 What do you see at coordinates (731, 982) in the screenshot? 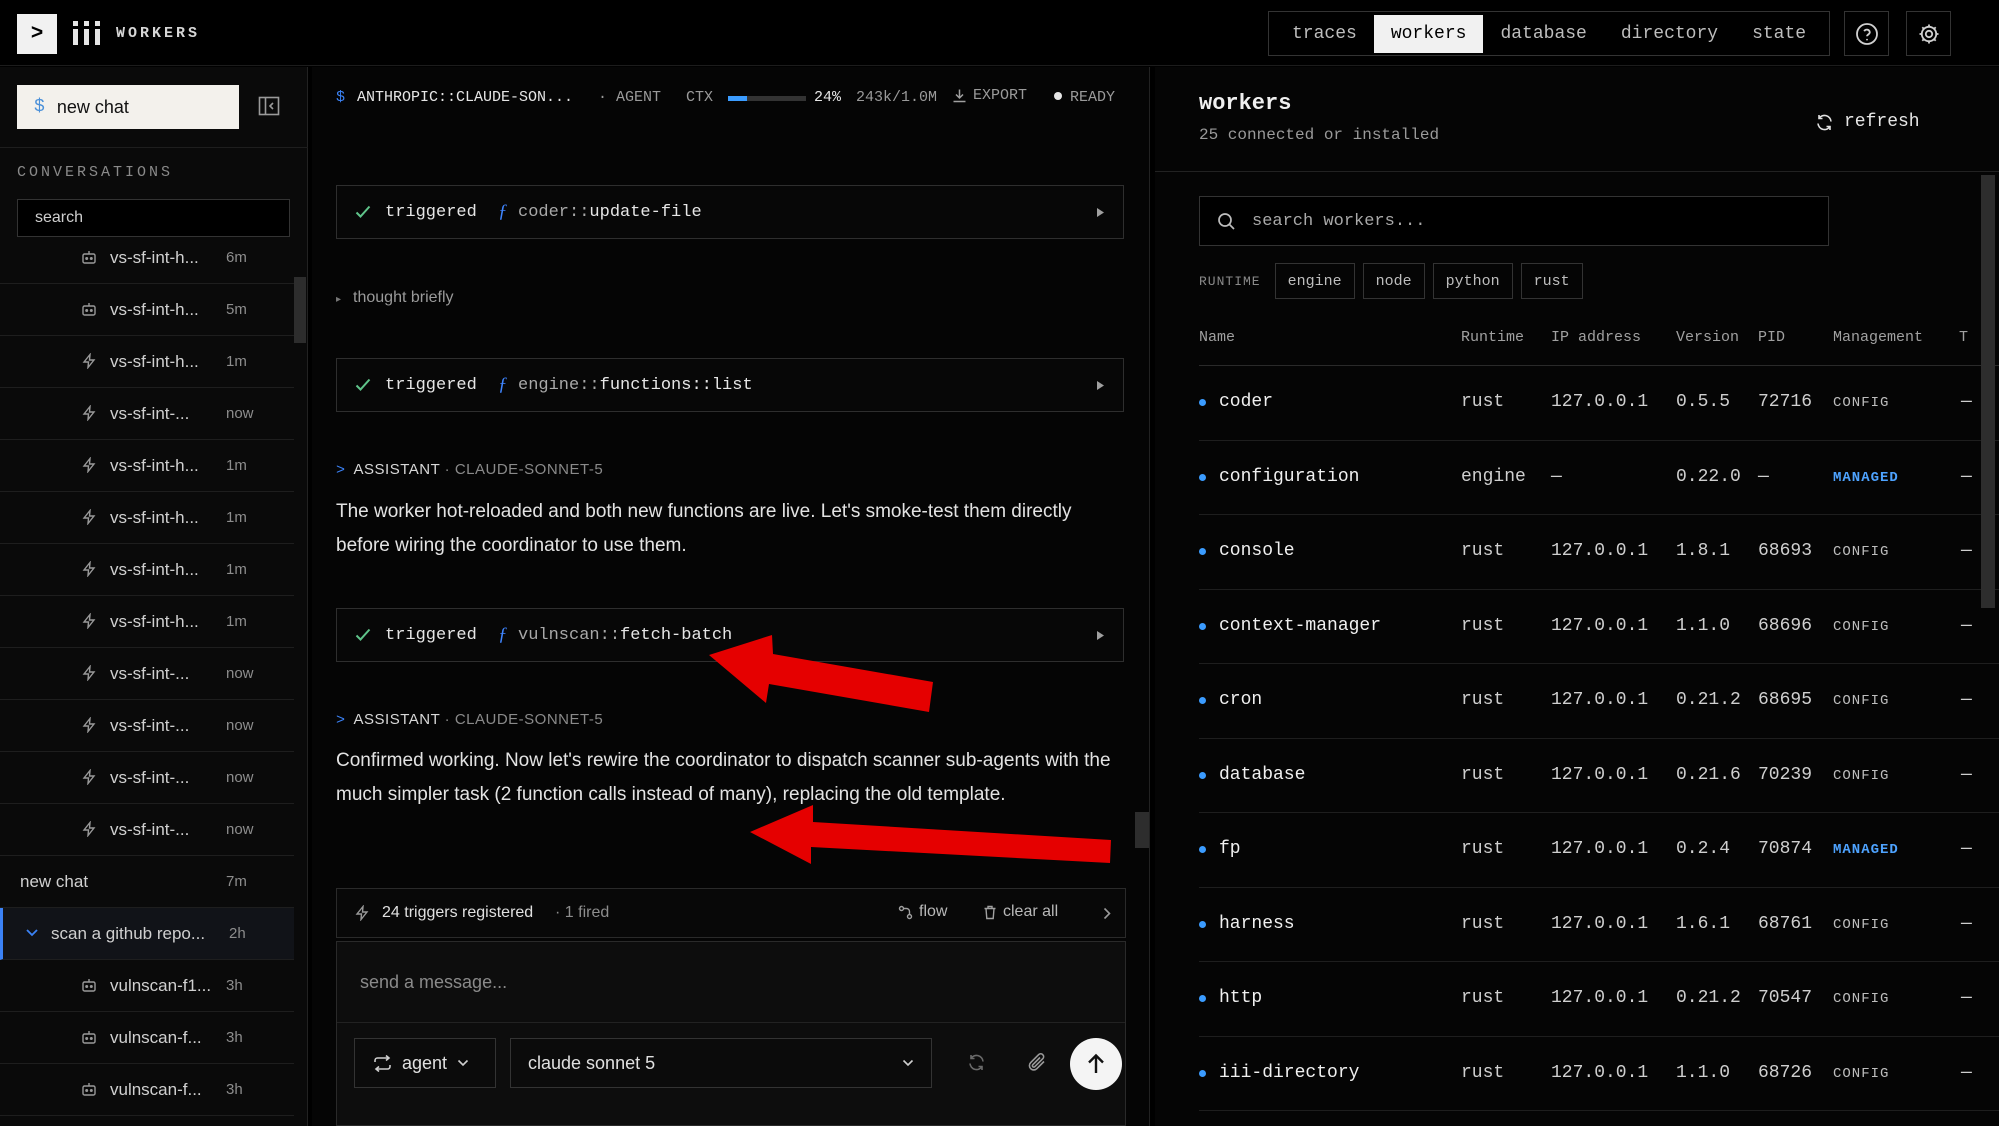
I see `message-input` at bounding box center [731, 982].